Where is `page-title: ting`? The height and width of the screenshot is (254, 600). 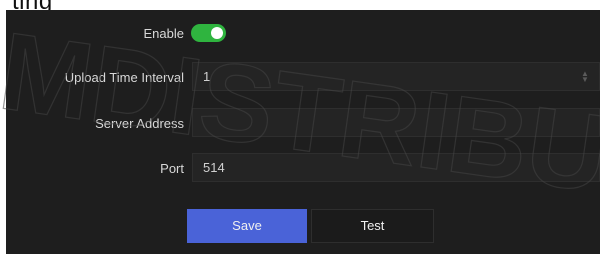
page-title: ting is located at coordinates (300, 5).